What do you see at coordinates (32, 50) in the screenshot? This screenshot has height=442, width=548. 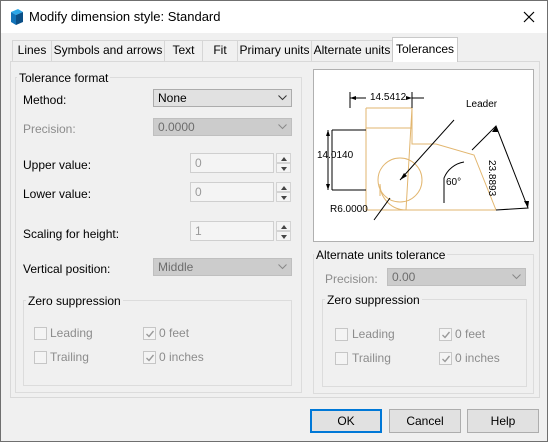 I see `tab-lines: Lines` at bounding box center [32, 50].